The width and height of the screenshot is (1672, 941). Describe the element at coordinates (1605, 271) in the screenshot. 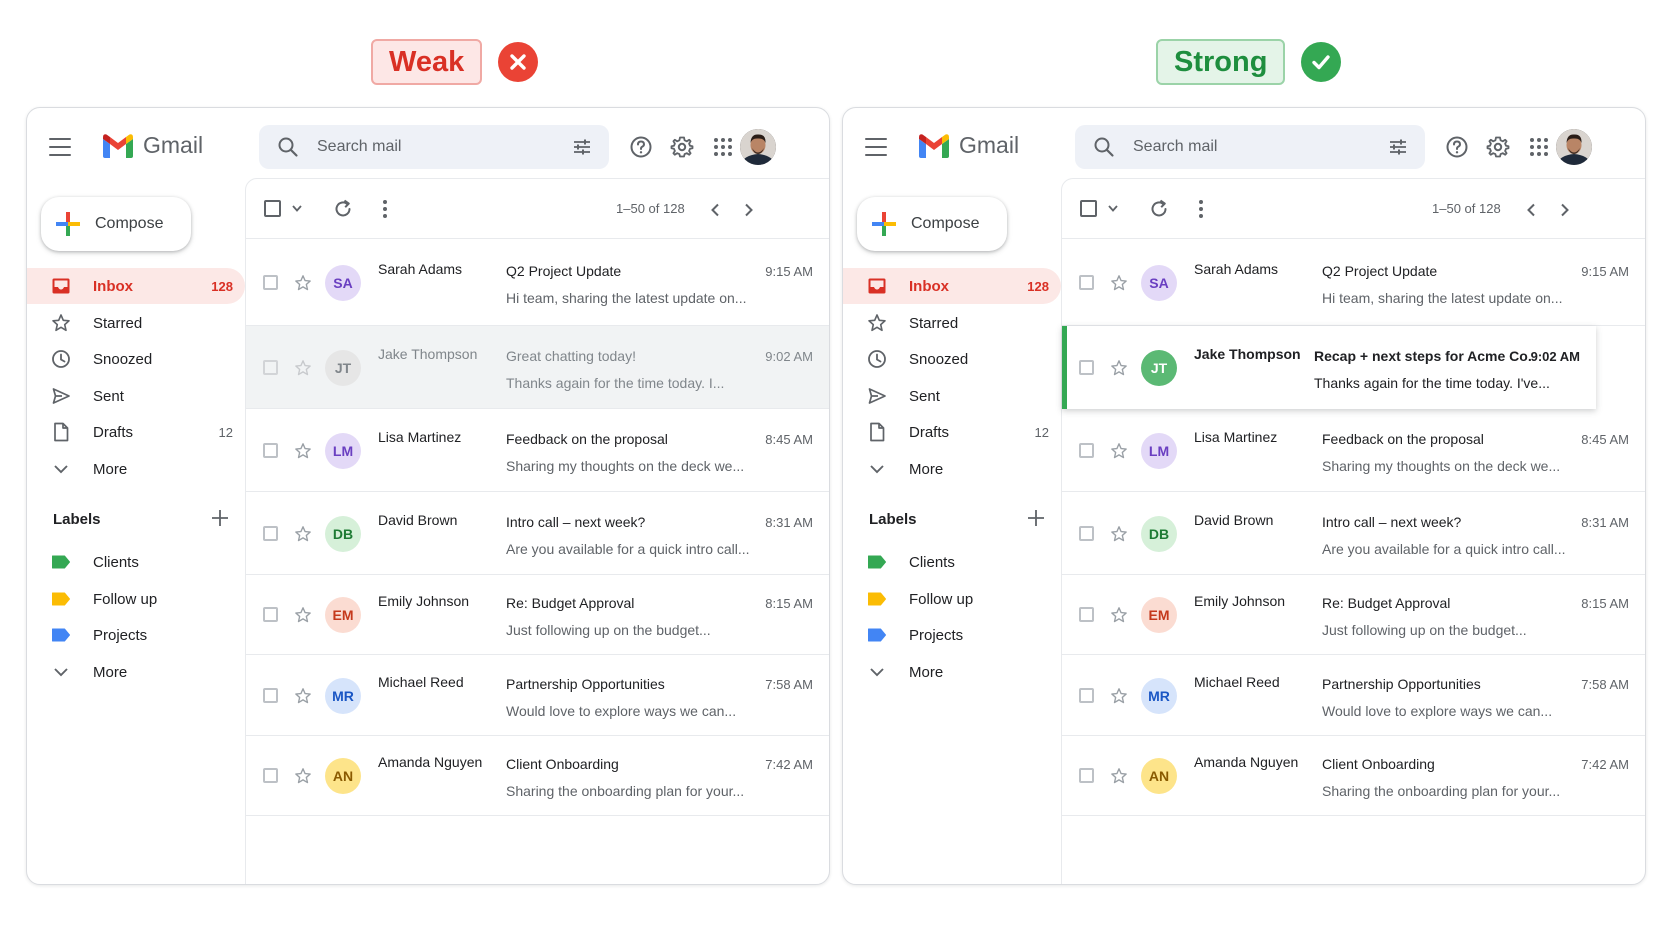

I see `email-time: 9:15 AM` at that location.